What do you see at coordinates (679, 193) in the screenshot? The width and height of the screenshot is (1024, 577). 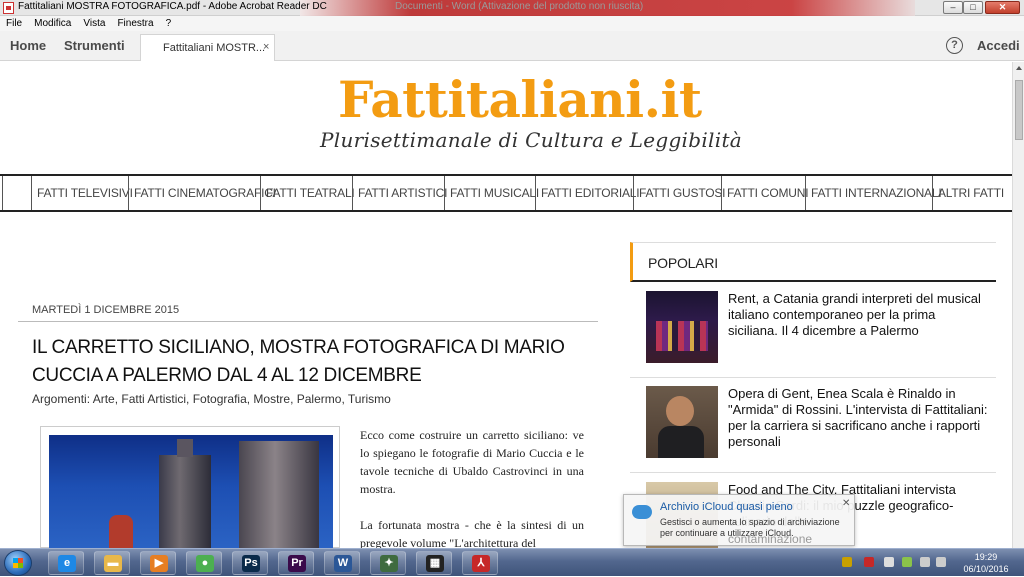 I see `nav-fatti-gustosi: FATTI GUSTOSI` at bounding box center [679, 193].